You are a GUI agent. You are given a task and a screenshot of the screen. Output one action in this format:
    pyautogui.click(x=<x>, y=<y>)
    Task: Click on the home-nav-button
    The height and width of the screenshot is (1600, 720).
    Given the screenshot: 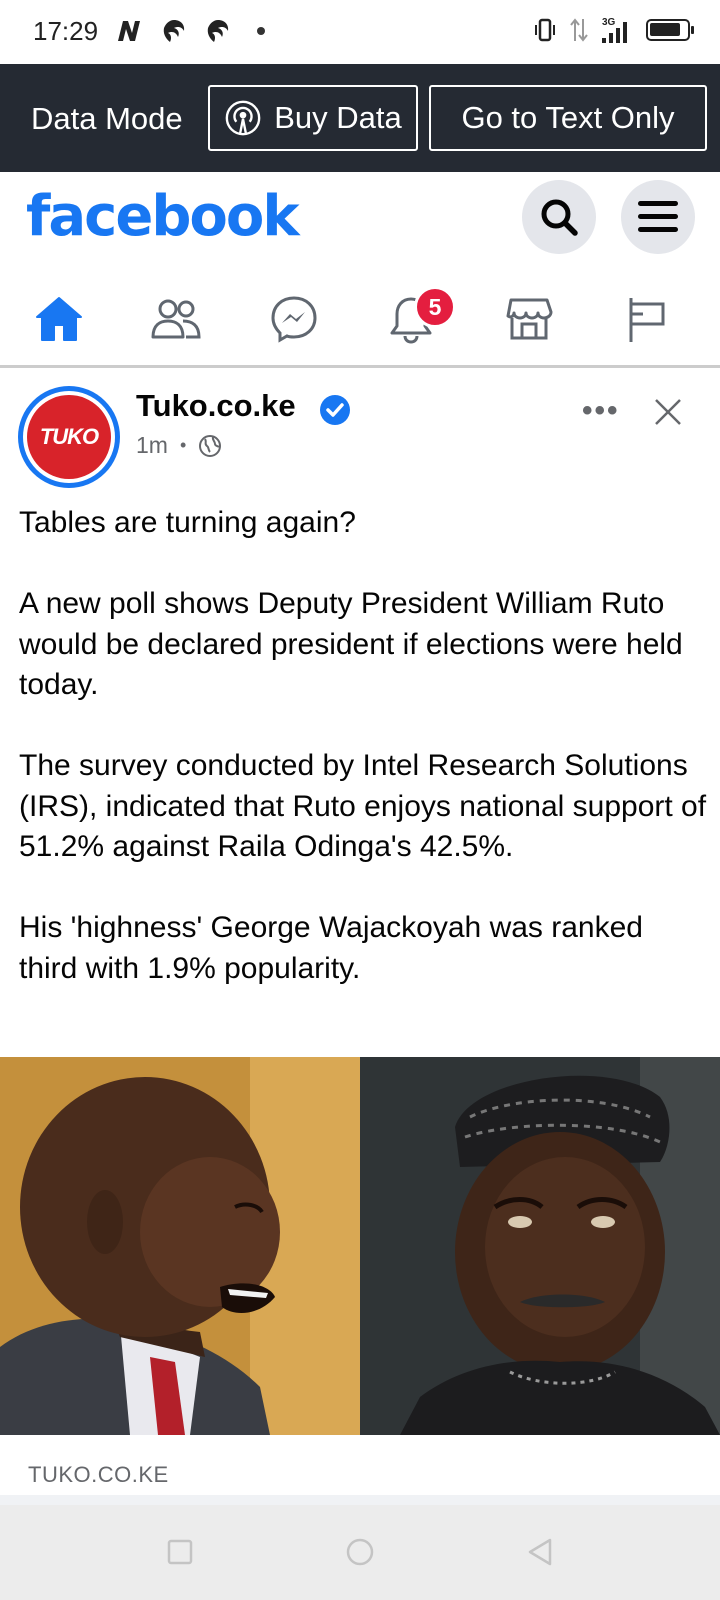 What is the action you would take?
    pyautogui.click(x=360, y=1552)
    